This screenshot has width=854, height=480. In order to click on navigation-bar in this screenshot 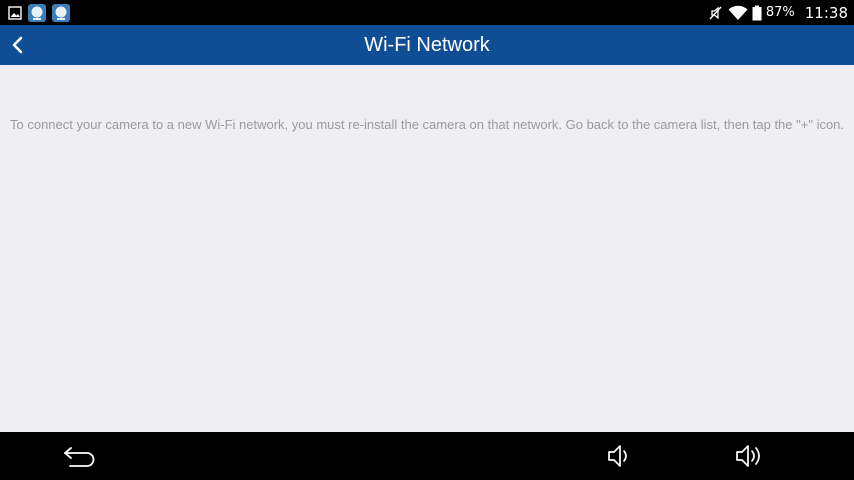, I will do `click(427, 456)`.